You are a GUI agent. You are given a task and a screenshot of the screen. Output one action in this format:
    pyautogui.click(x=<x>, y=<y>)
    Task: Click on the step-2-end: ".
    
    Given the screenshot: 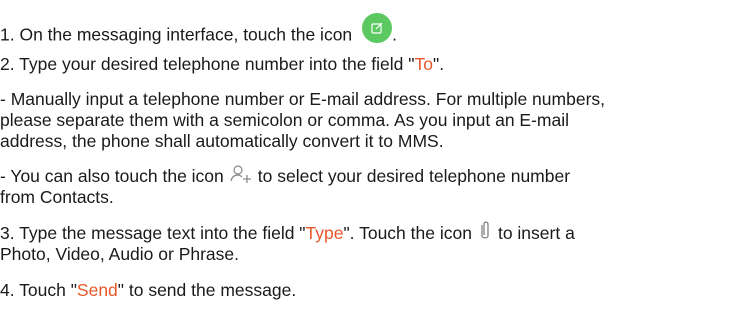 What is the action you would take?
    pyautogui.click(x=438, y=64)
    